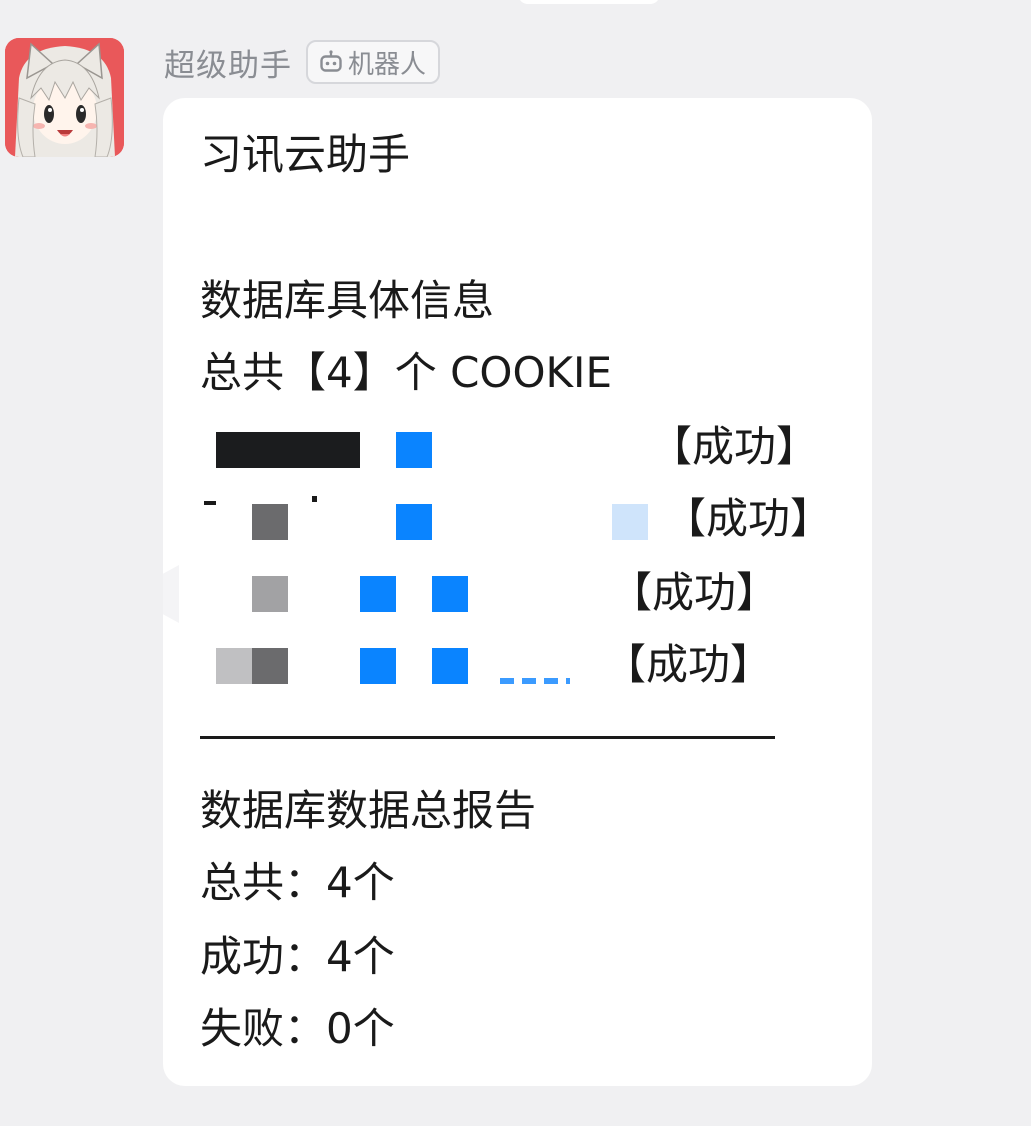 Image resolution: width=1031 pixels, height=1126 pixels. What do you see at coordinates (387, 64) in the screenshot?
I see `bot-badge-label: 机器人` at bounding box center [387, 64].